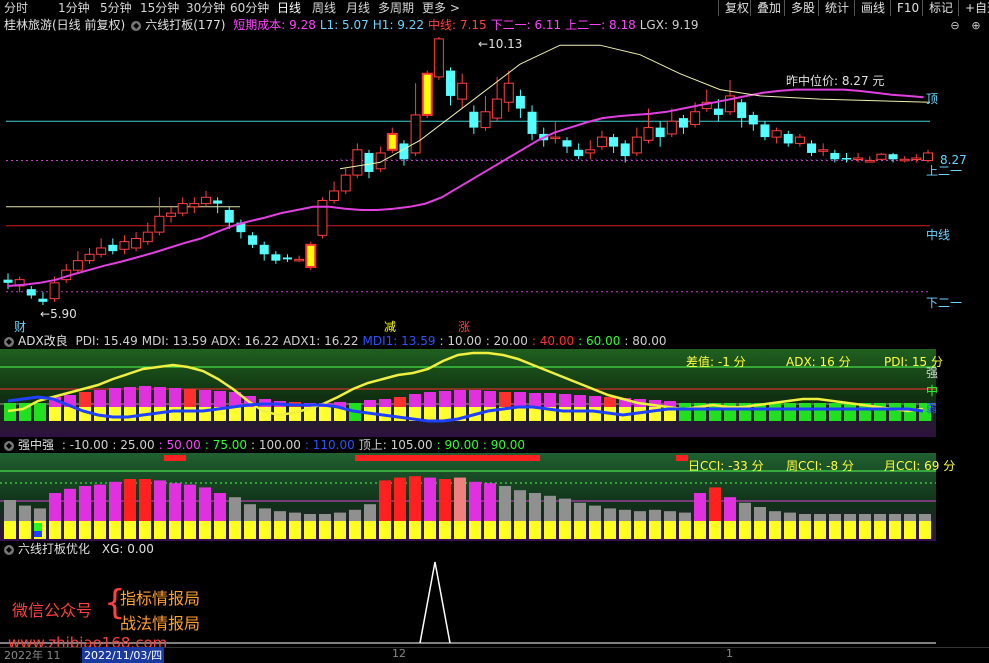  I want to click on strength-settings-icon: ◆, so click(9, 445).